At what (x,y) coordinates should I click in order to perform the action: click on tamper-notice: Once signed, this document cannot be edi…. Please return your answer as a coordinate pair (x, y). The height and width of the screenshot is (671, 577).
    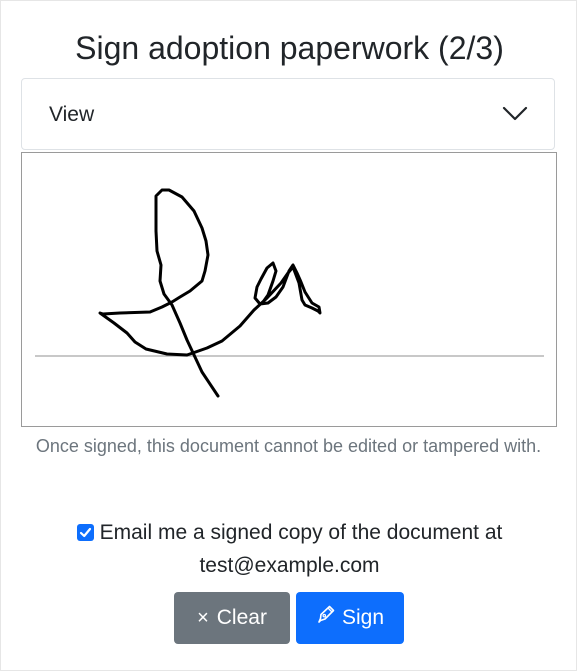
    Looking at the image, I should click on (288, 446).